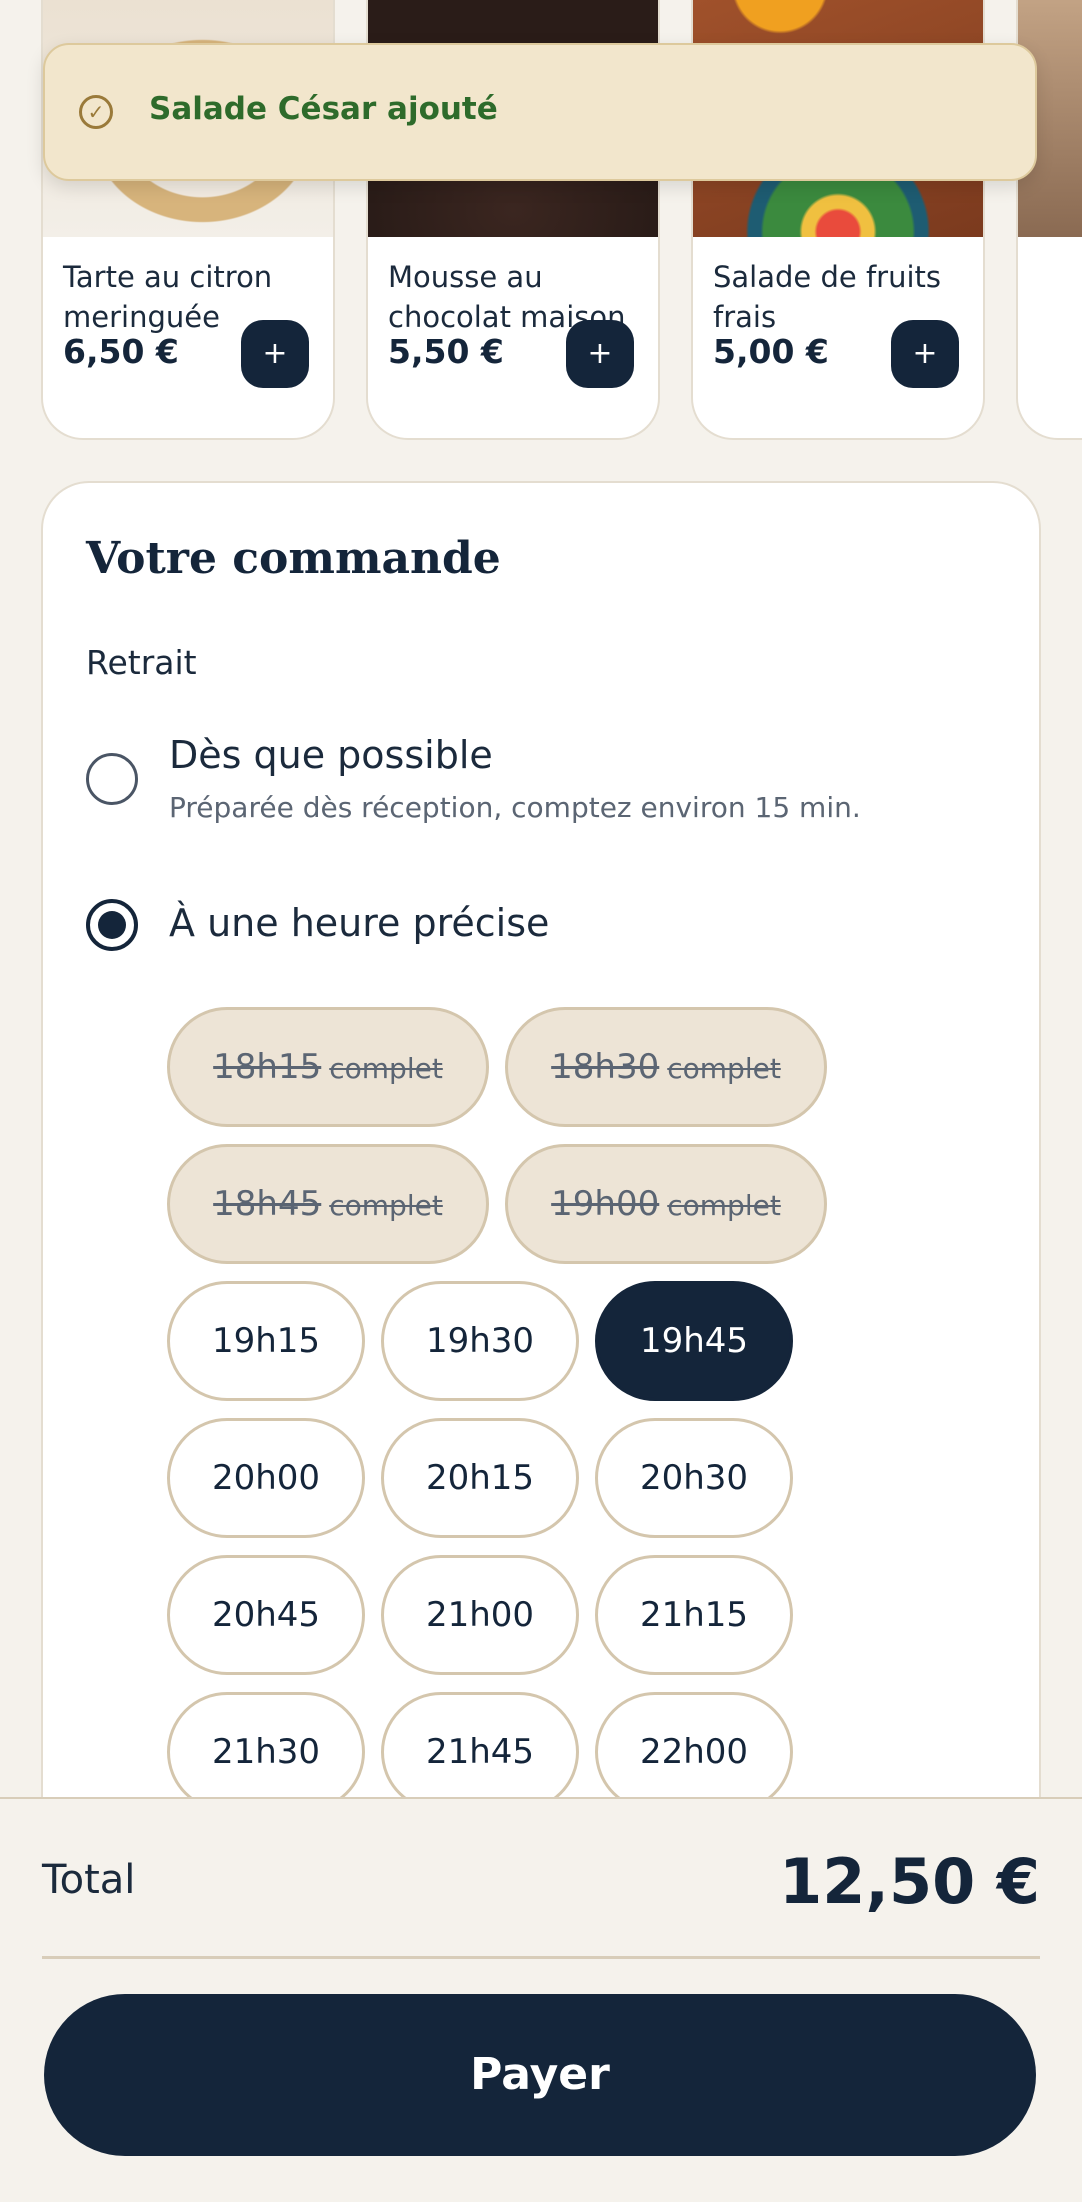  Describe the element at coordinates (96, 112) in the screenshot. I see `check-circle-icon: ✓` at that location.